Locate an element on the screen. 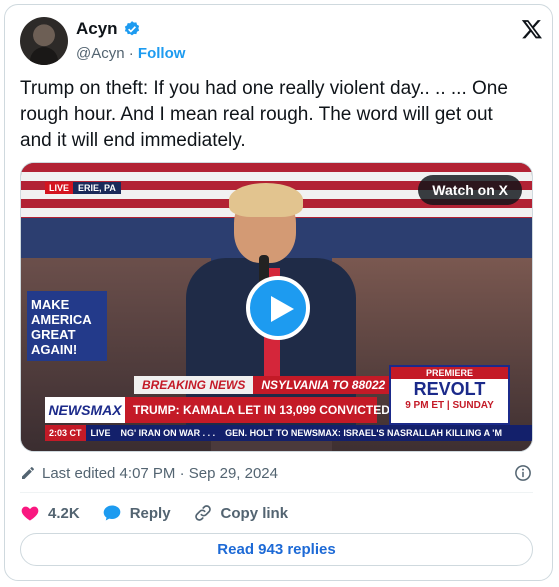 Image resolution: width=559 pixels, height=587 pixels. copy-link-button: Copy link is located at coordinates (241, 513).